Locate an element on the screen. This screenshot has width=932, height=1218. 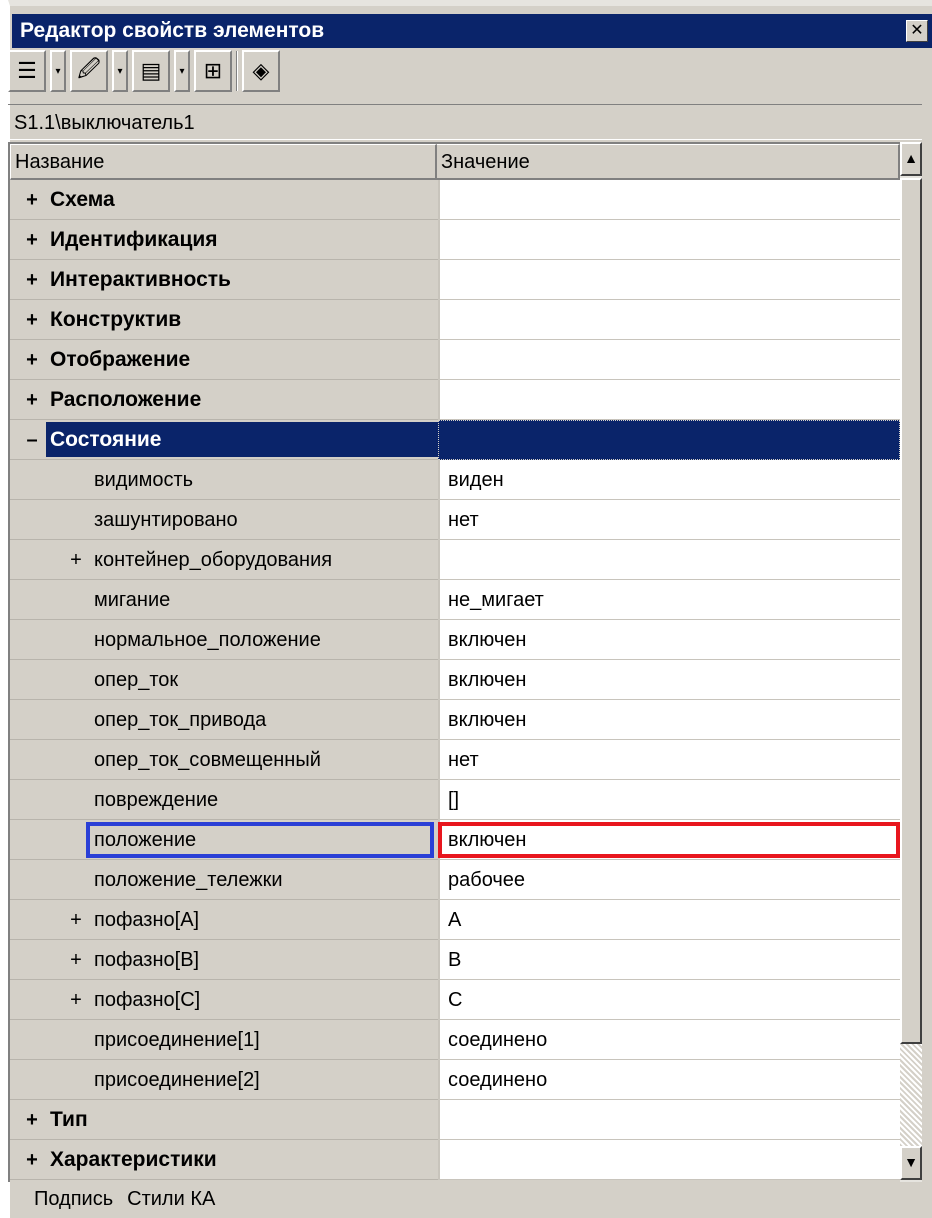
collapse-icon: – is located at coordinates (32, 440).